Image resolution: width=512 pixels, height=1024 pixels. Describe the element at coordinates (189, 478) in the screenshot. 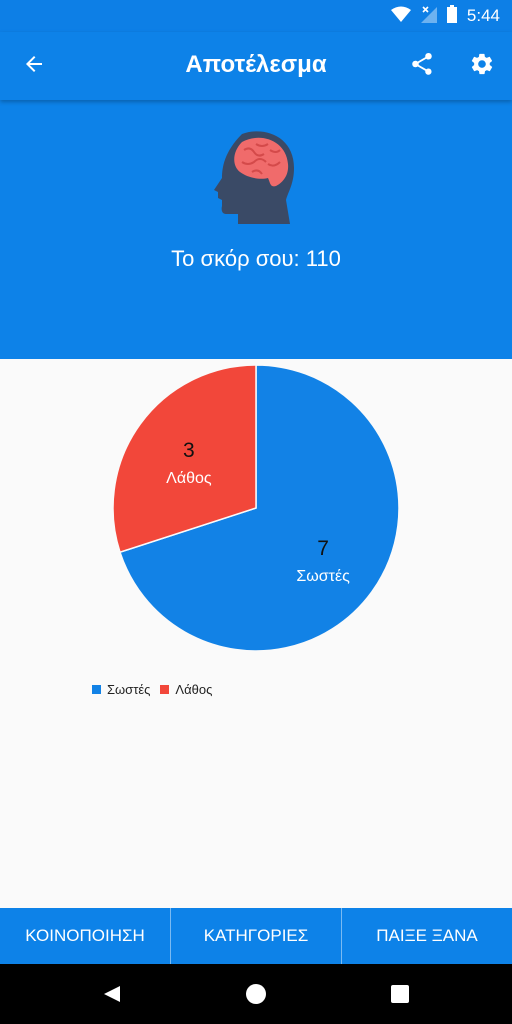

I see `pie-category-label-1: Λάθος` at that location.